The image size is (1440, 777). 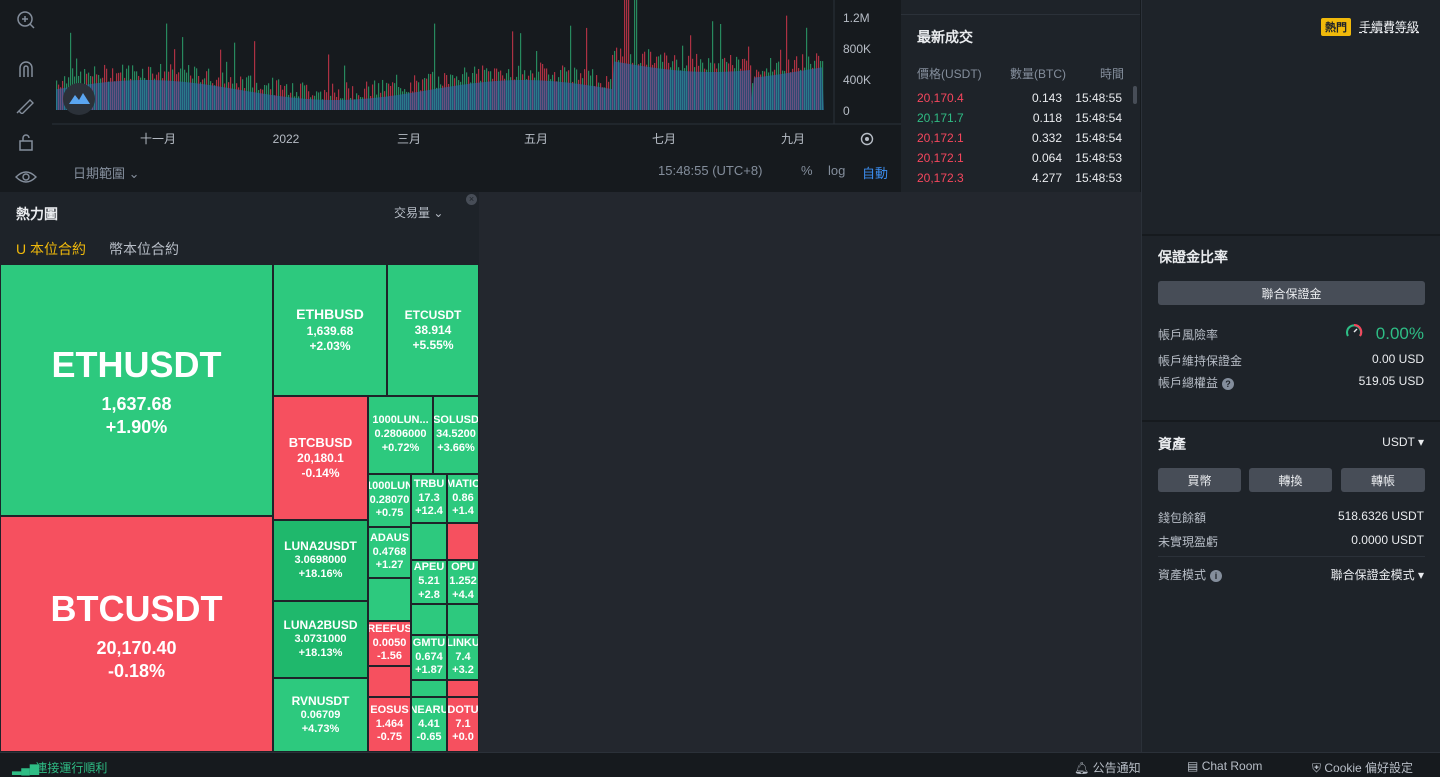 I want to click on tile-price: 3.0698000, so click(x=320, y=560).